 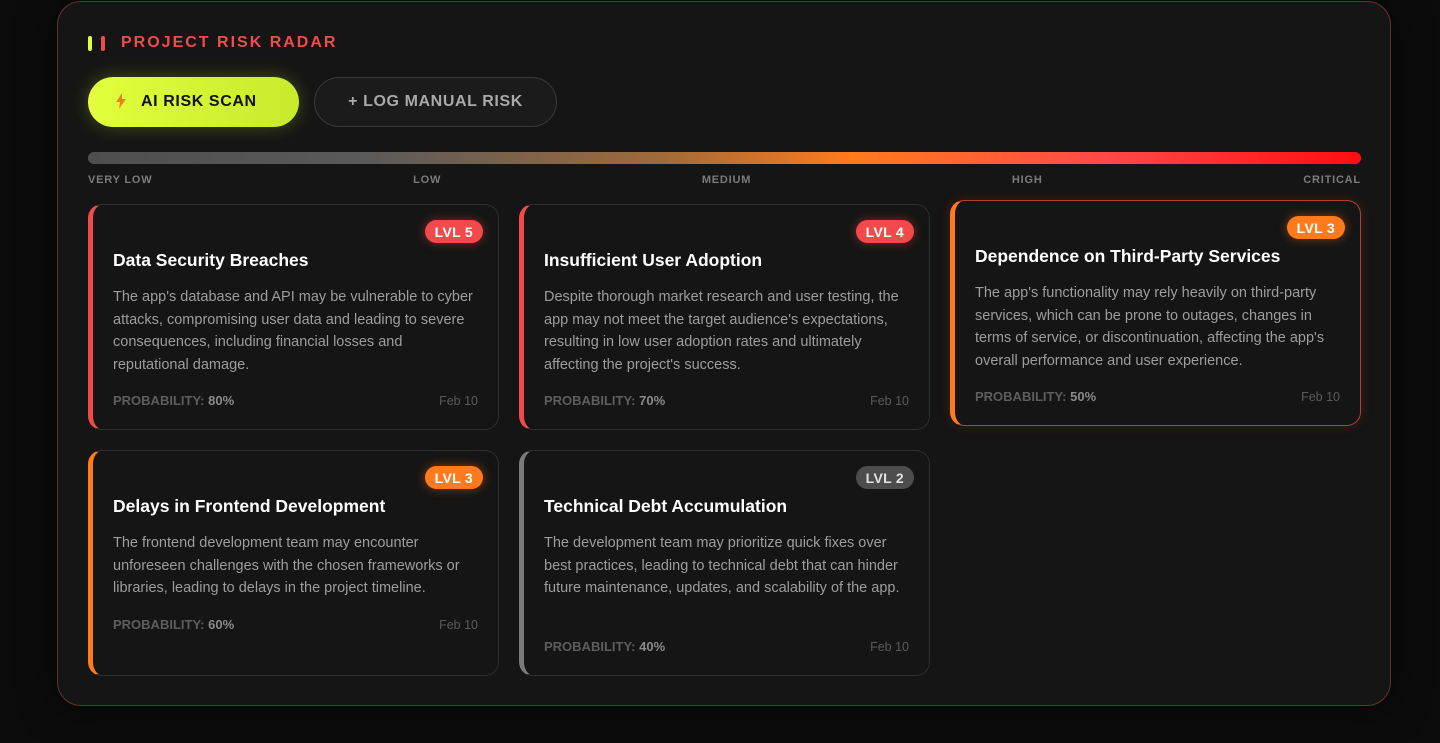 I want to click on ai-risk-scan-button: AI RISK SCAN, so click(x=193, y=102).